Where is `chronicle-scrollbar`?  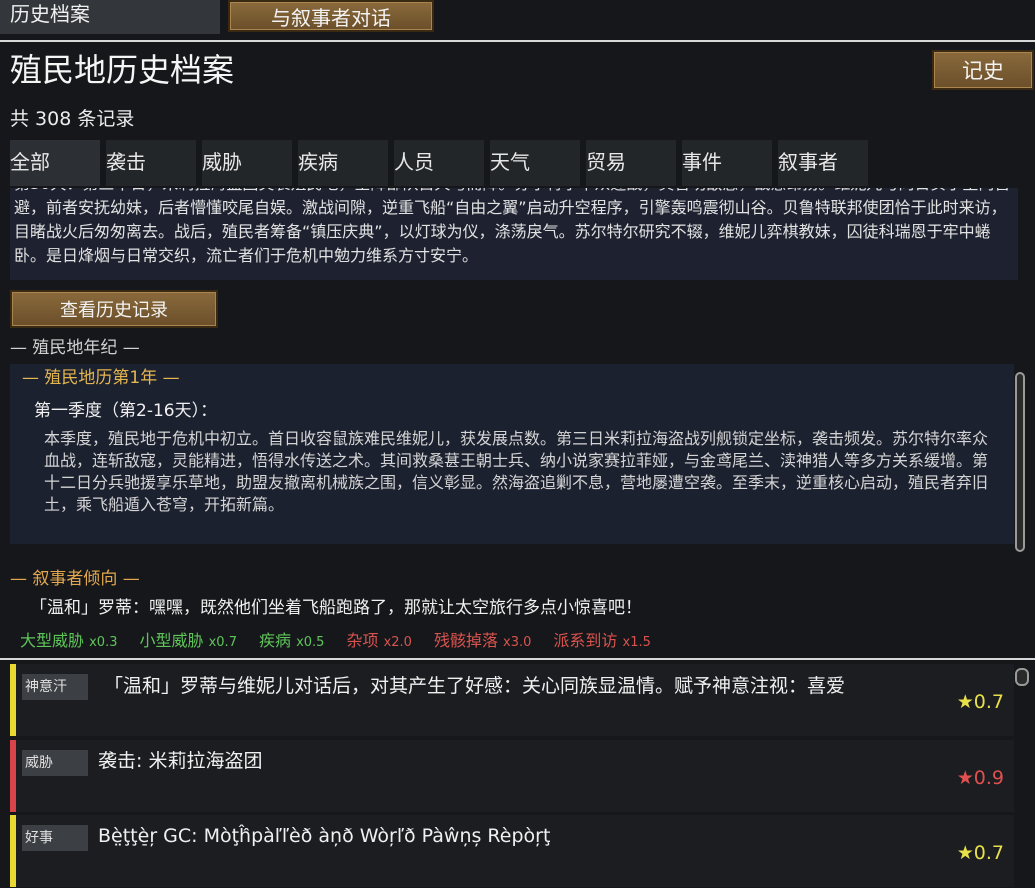
chronicle-scrollbar is located at coordinates (1020, 462).